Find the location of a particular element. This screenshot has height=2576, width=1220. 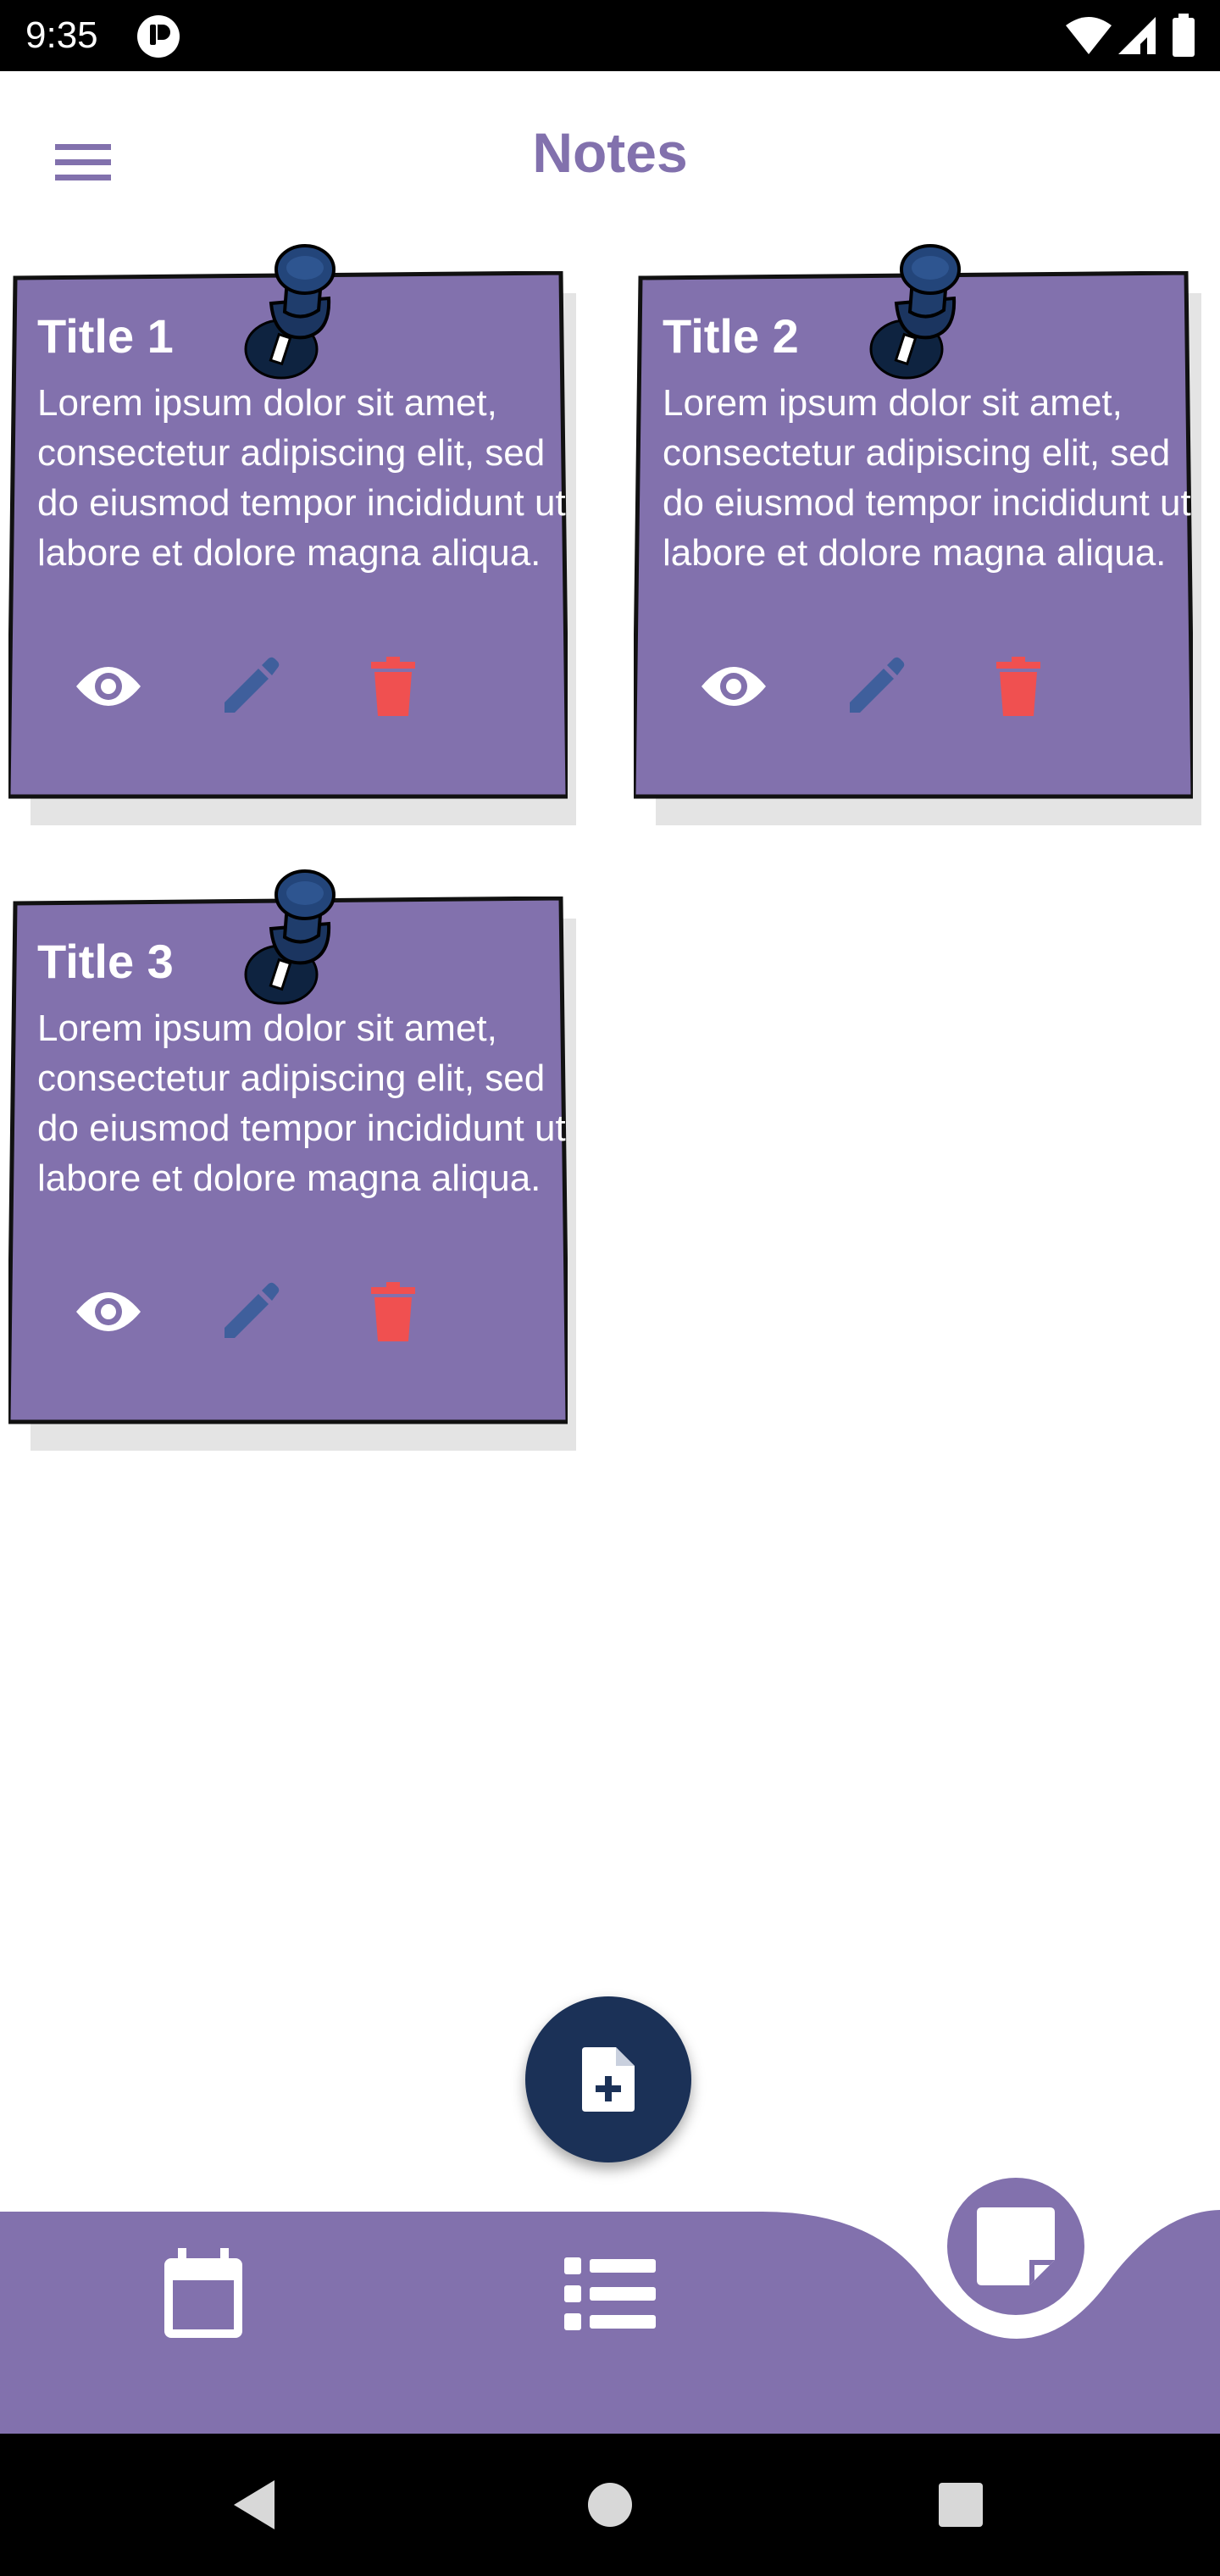

back-icon is located at coordinates (254, 2504).